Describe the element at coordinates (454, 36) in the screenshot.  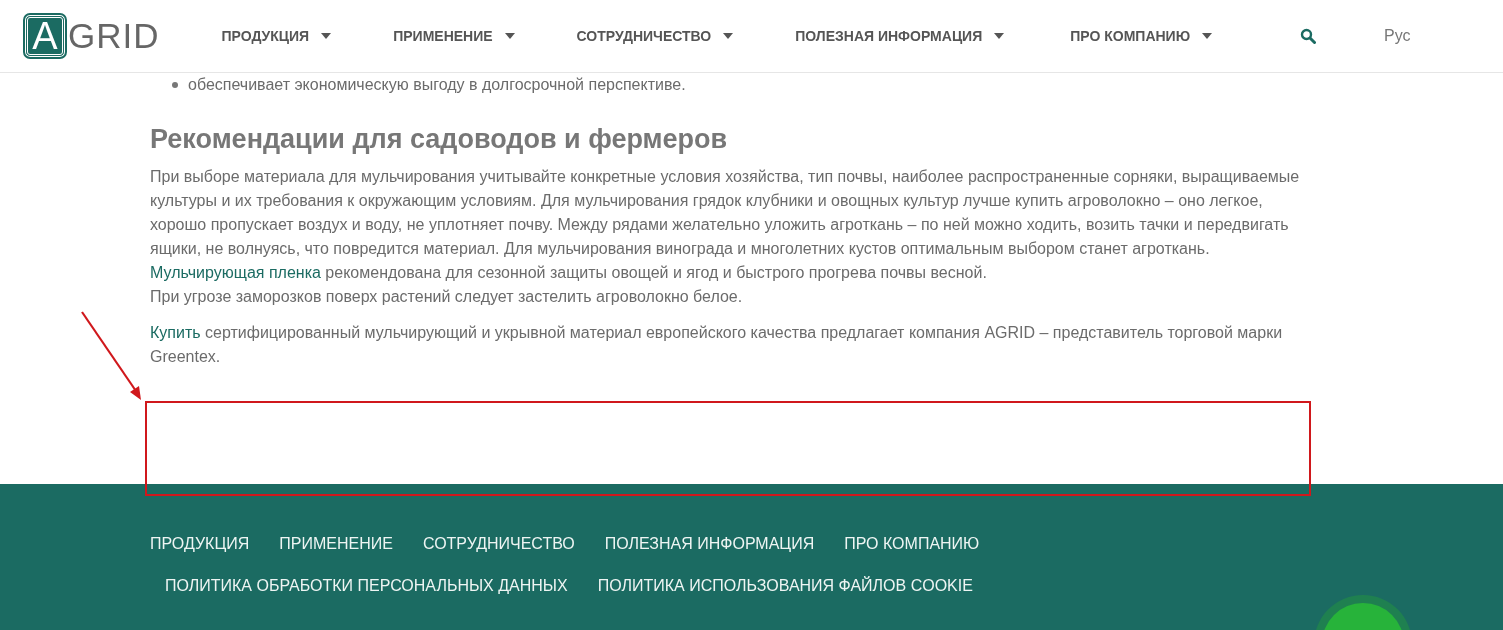
I see `nav-link: ПРИМЕНЕНИЕ` at that location.